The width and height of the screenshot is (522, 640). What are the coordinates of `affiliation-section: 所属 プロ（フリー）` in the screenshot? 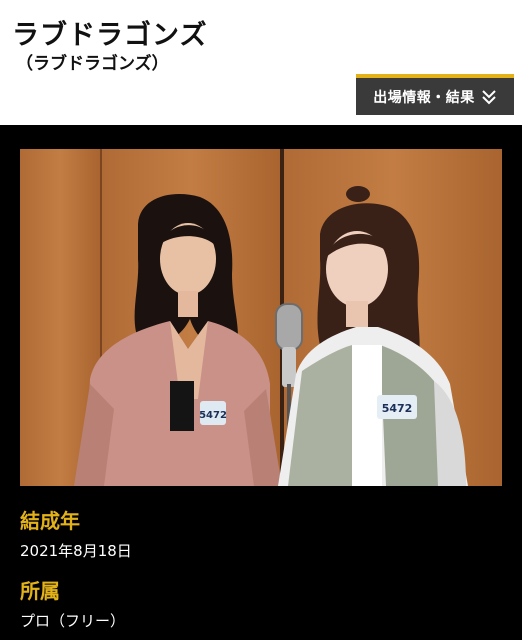 It's located at (72, 603).